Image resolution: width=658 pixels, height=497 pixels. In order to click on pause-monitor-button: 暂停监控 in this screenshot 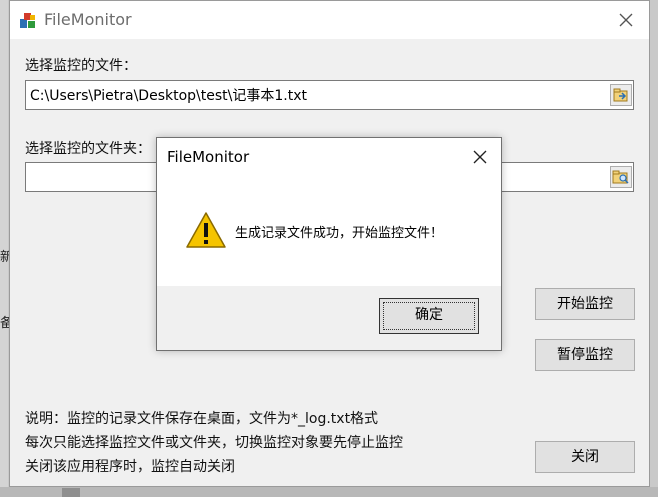, I will do `click(585, 355)`.